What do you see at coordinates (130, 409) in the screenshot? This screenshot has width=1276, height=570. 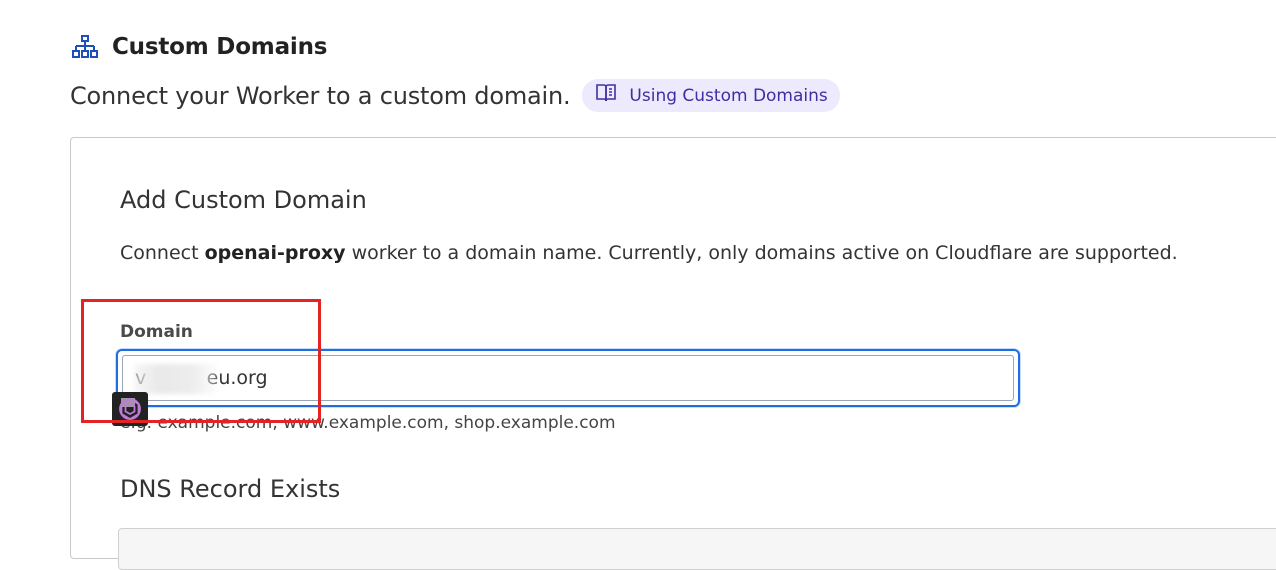 I see `chatgpt-logo-icon` at bounding box center [130, 409].